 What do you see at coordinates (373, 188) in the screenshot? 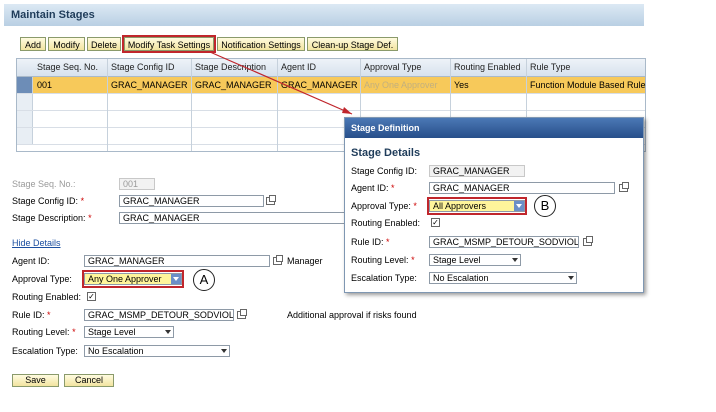
I see `popup-agent-label: Agent ID: *` at bounding box center [373, 188].